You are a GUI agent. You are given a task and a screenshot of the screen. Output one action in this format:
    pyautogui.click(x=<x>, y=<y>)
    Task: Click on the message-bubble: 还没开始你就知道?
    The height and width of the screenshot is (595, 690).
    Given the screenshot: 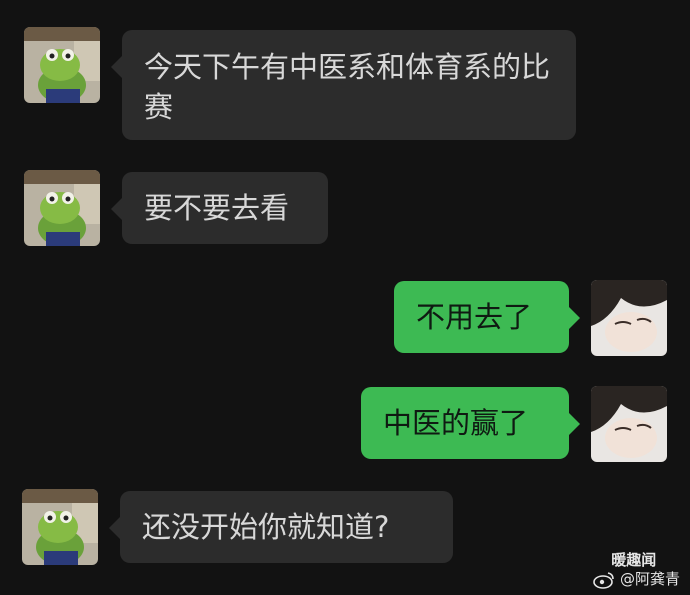 What is the action you would take?
    pyautogui.click(x=281, y=527)
    